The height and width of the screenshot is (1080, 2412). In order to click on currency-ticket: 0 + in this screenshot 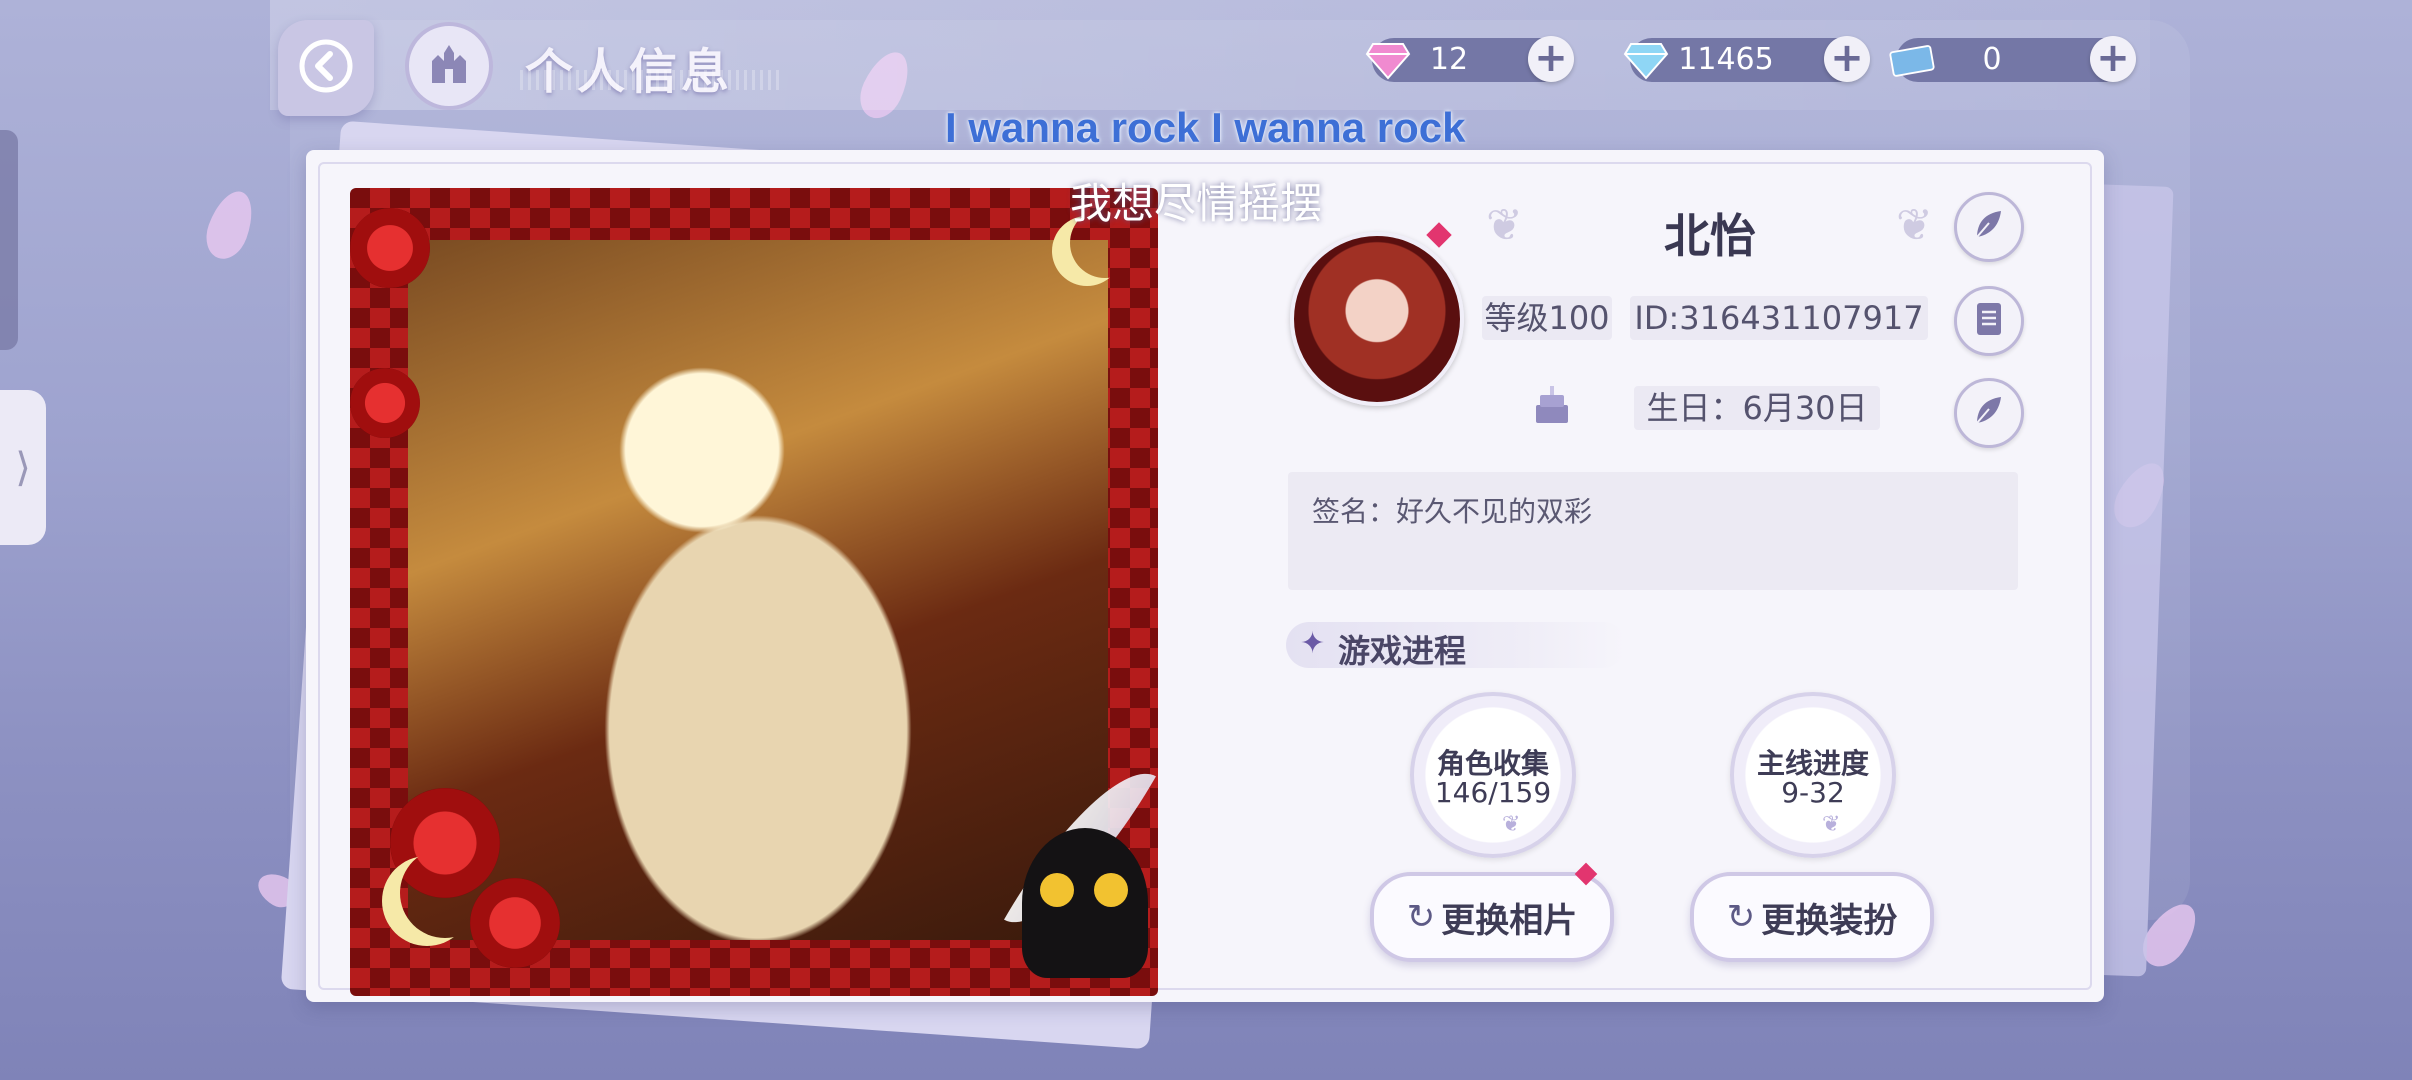, I will do `click(2012, 59)`.